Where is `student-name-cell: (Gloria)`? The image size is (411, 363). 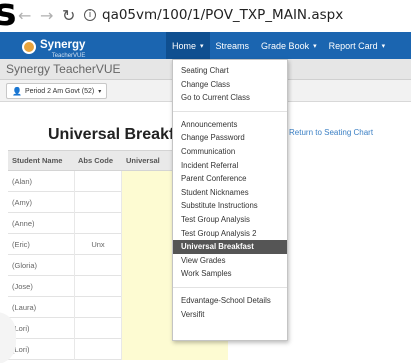 student-name-cell: (Gloria) is located at coordinates (41, 265).